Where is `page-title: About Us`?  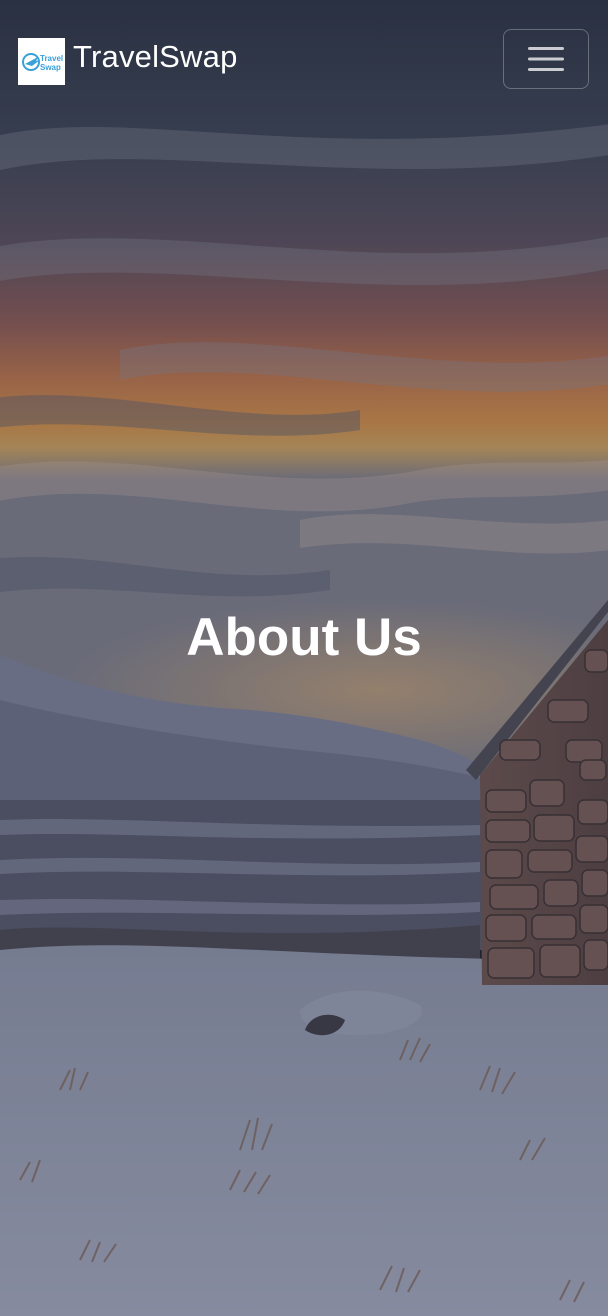
page-title: About Us is located at coordinates (304, 637).